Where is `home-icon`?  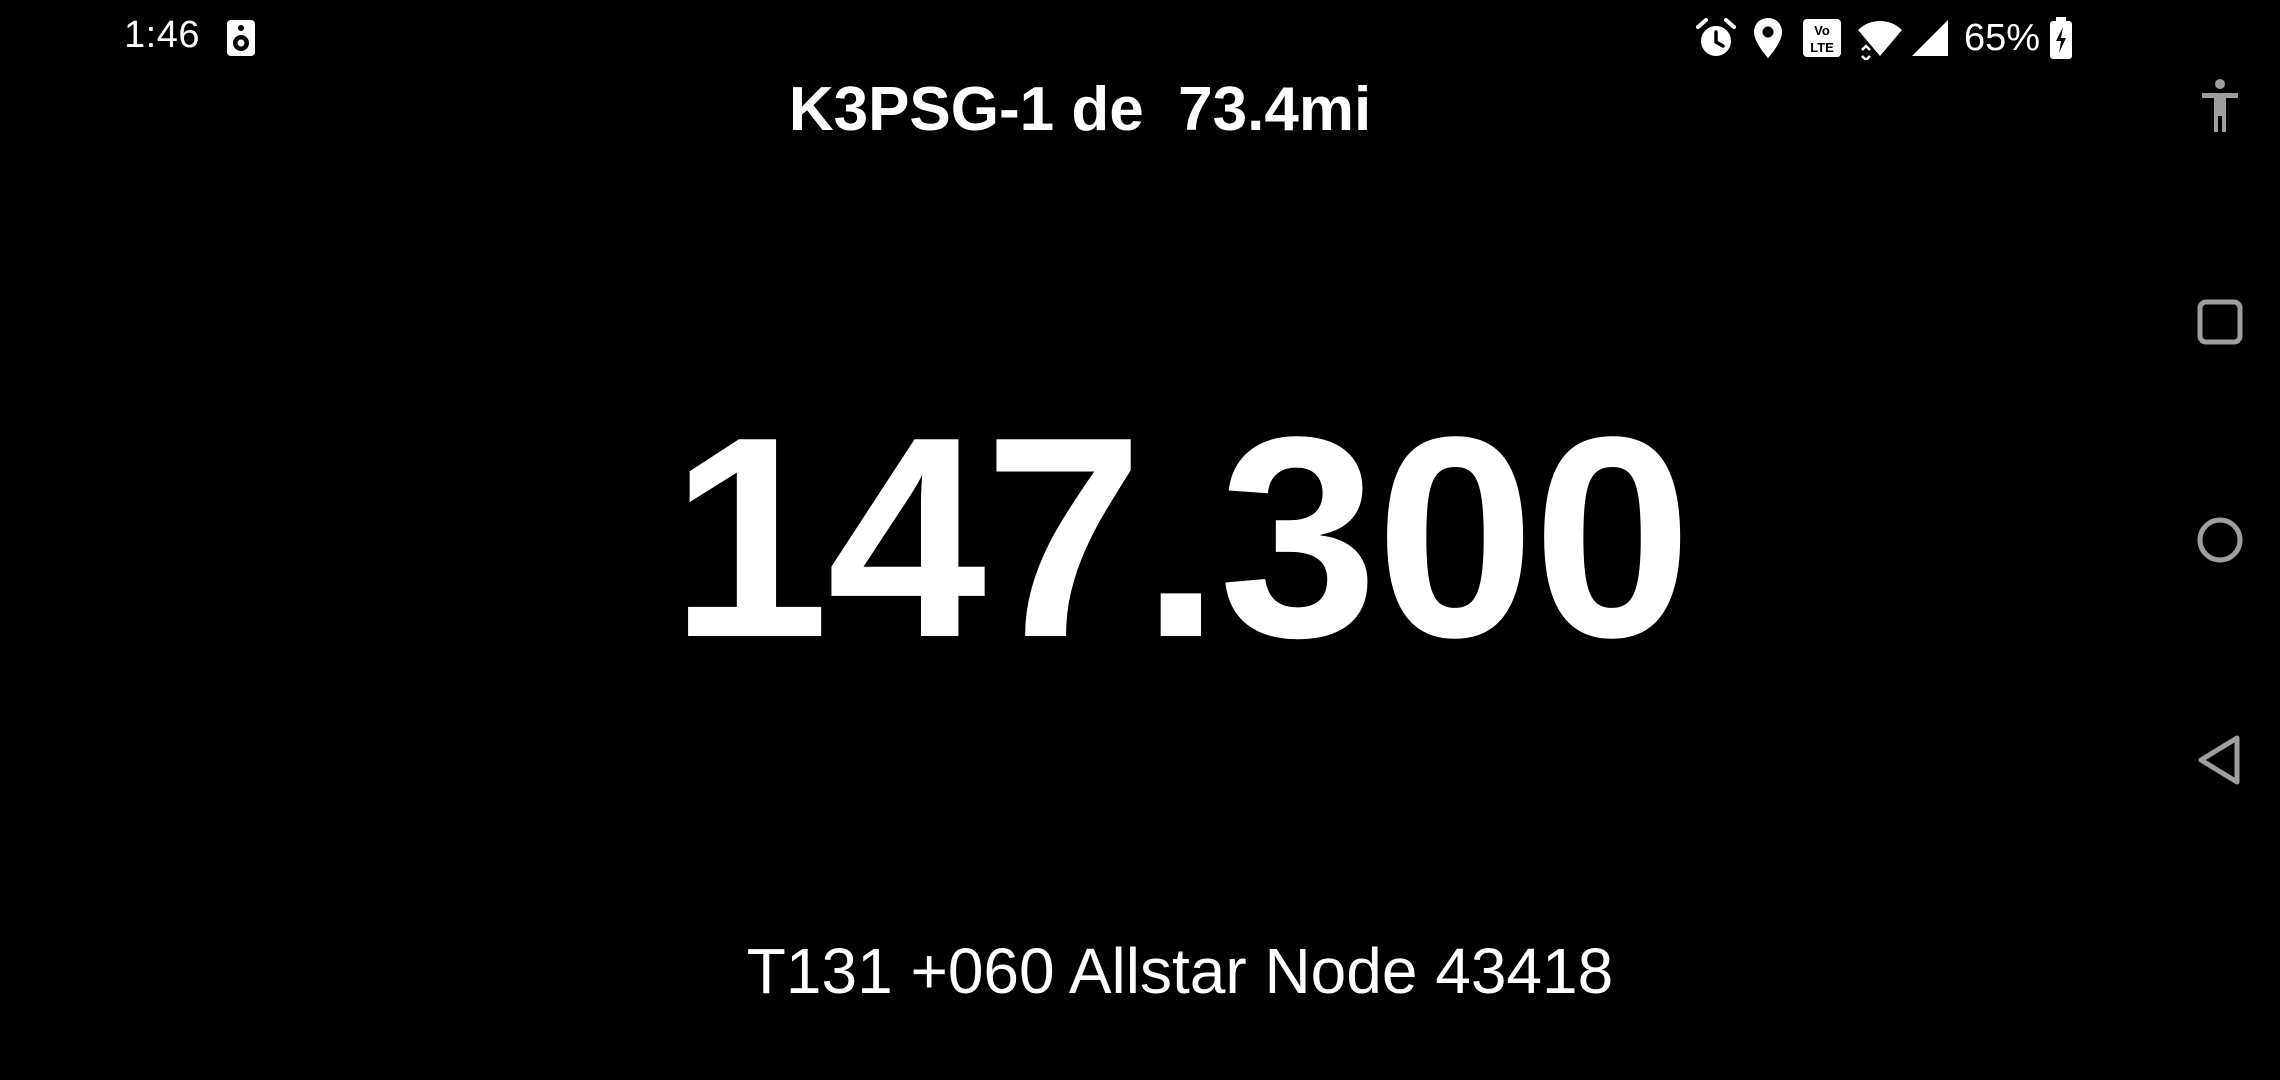 home-icon is located at coordinates (2220, 540).